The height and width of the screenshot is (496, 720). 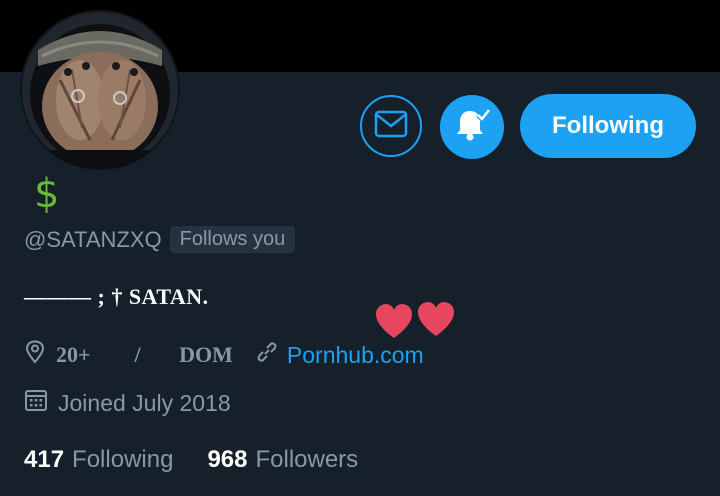 What do you see at coordinates (123, 459) in the screenshot?
I see `following-label: Following` at bounding box center [123, 459].